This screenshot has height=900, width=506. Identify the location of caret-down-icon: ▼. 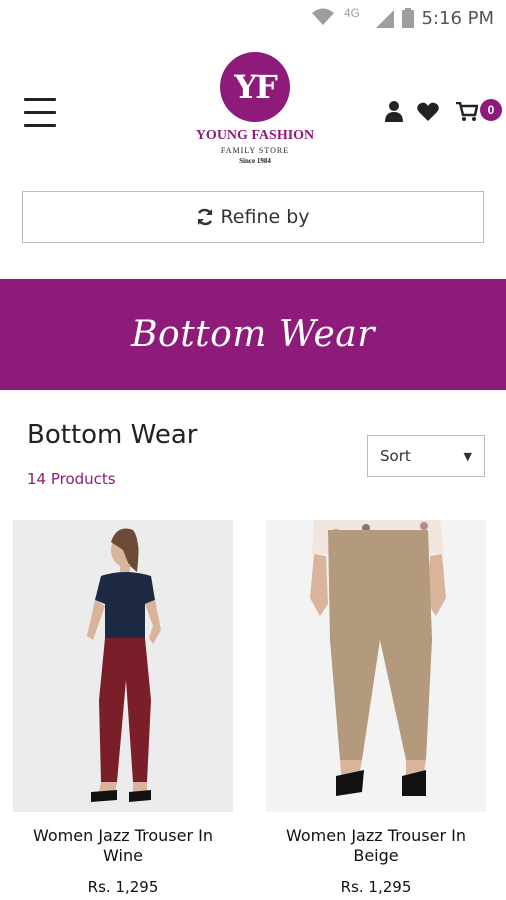
(467, 456).